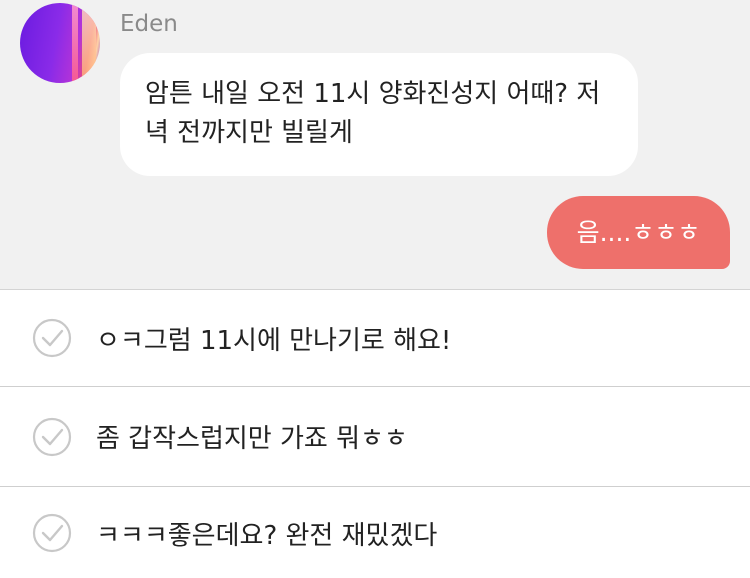 This screenshot has height=578, width=750. Describe the element at coordinates (149, 24) in the screenshot. I see `sender-name: Eden` at that location.